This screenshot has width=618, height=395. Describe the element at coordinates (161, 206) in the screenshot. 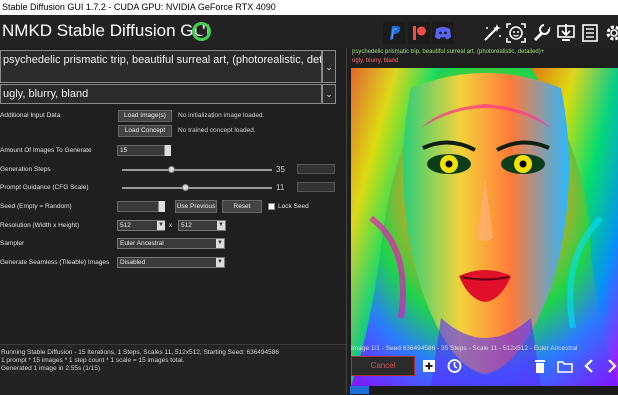

I see `seed-stepper` at that location.